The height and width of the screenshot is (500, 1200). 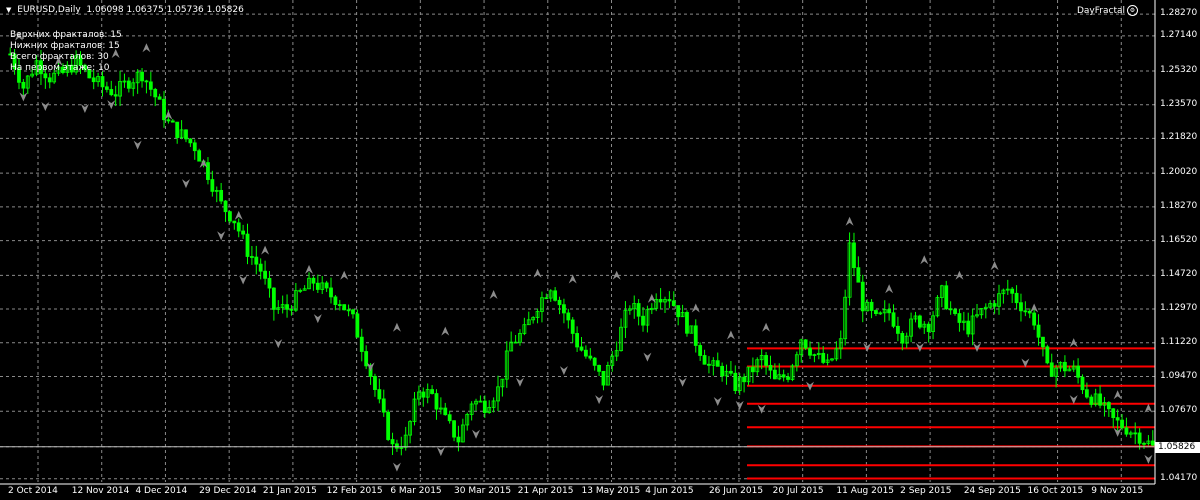 What do you see at coordinates (1107, 10) in the screenshot?
I see `indicator-label: DayFractal ⚙` at bounding box center [1107, 10].